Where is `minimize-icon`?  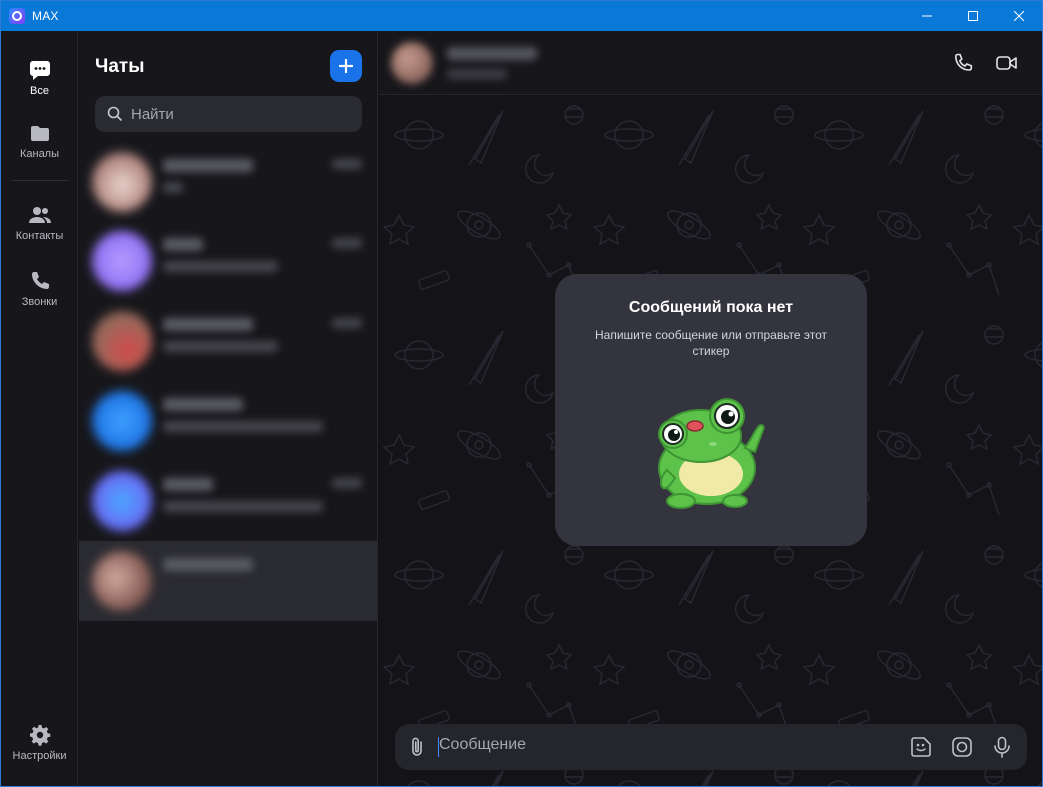 minimize-icon is located at coordinates (927, 16).